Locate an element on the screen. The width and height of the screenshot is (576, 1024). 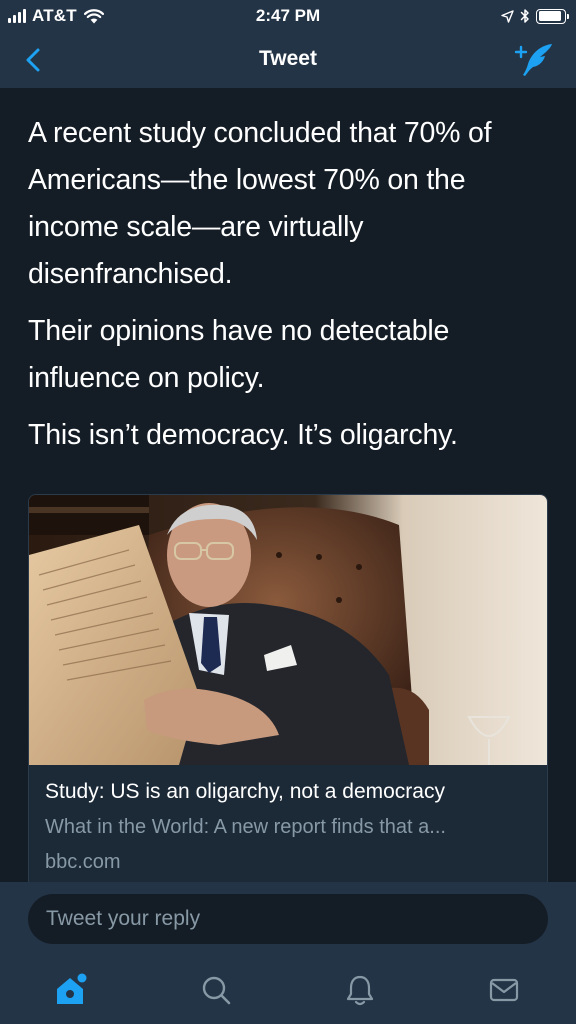
search-icon is located at coordinates (216, 990).